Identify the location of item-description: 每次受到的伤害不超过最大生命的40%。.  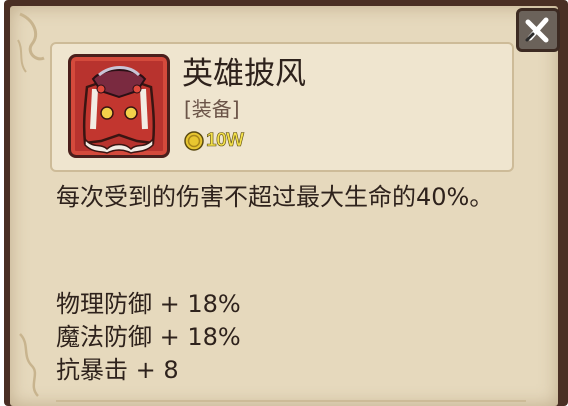
(275, 197).